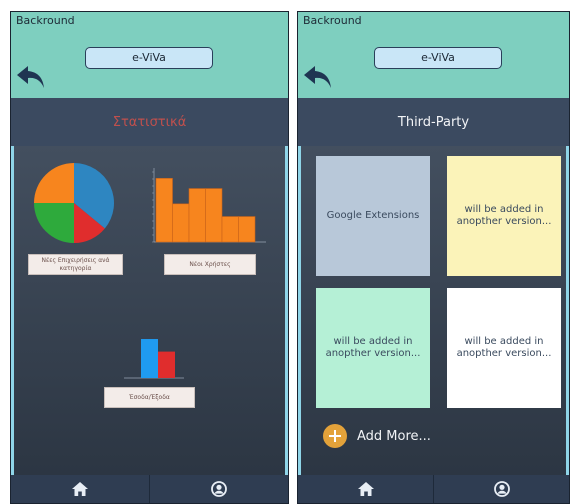  I want to click on page-title: Στατιστικά, so click(149, 122).